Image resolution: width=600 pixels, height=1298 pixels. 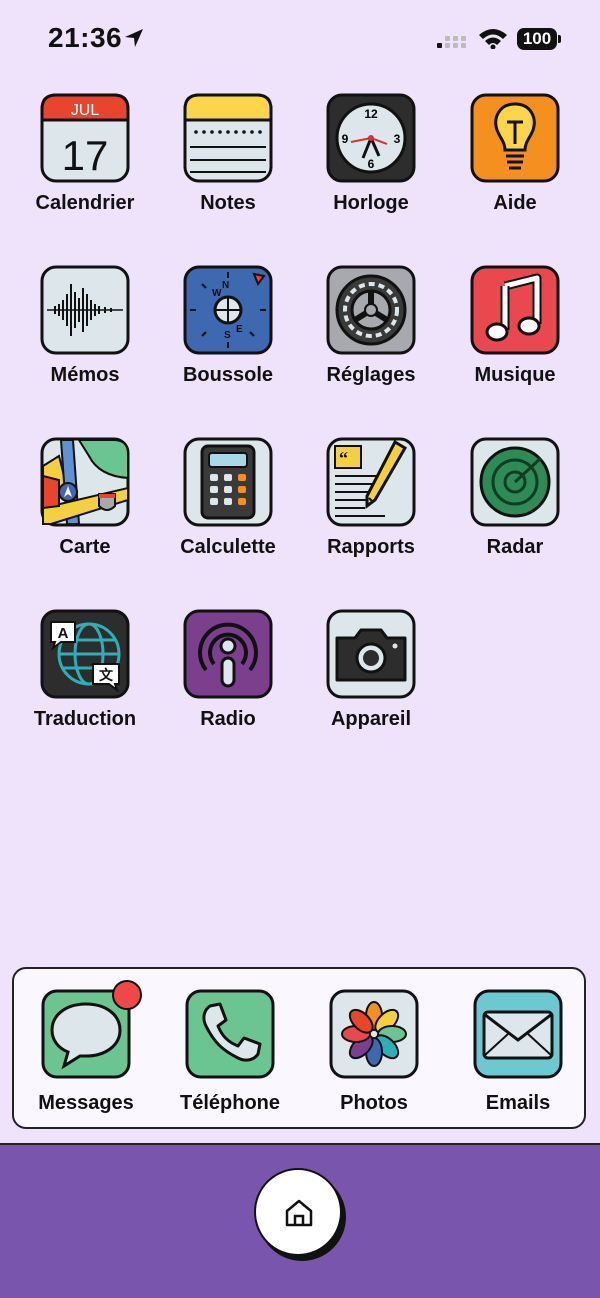 What do you see at coordinates (515, 203) in the screenshot?
I see `app-label: Aide` at bounding box center [515, 203].